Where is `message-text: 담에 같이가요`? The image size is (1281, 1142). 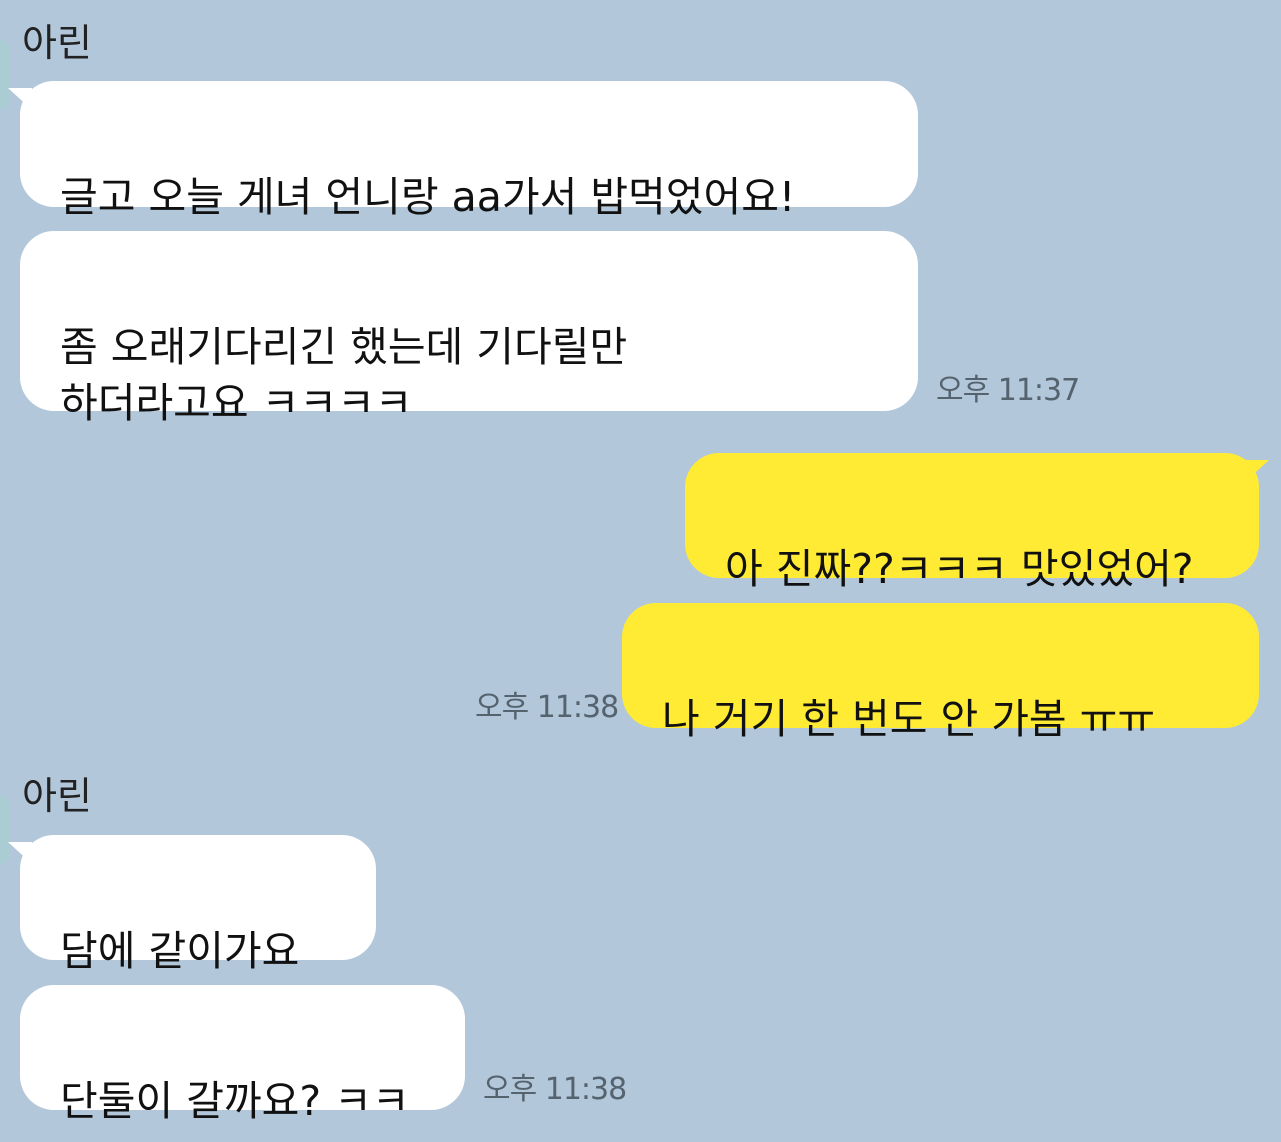 message-text: 담에 같이가요 is located at coordinates (180, 951).